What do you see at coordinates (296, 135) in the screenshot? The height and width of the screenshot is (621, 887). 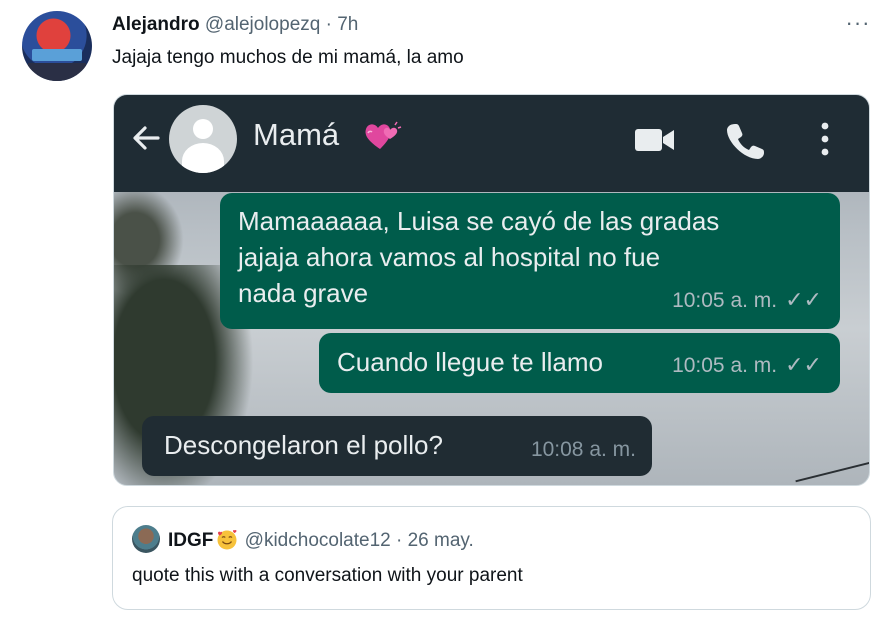 I see `contact-name: Mamá` at bounding box center [296, 135].